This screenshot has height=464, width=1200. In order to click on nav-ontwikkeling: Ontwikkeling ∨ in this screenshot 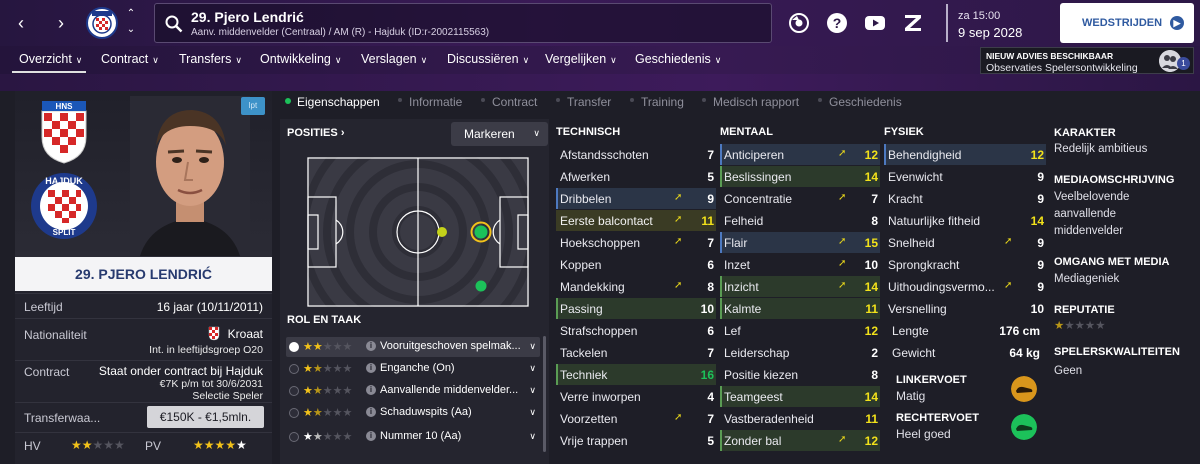, I will do `click(300, 59)`.